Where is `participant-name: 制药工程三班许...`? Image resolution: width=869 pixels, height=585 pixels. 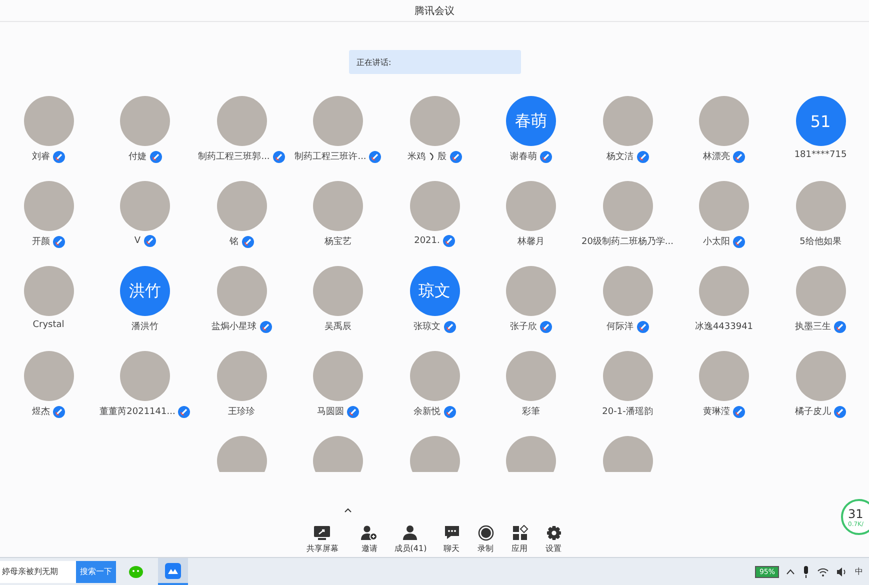
participant-name: 制药工程三班许... is located at coordinates (330, 156).